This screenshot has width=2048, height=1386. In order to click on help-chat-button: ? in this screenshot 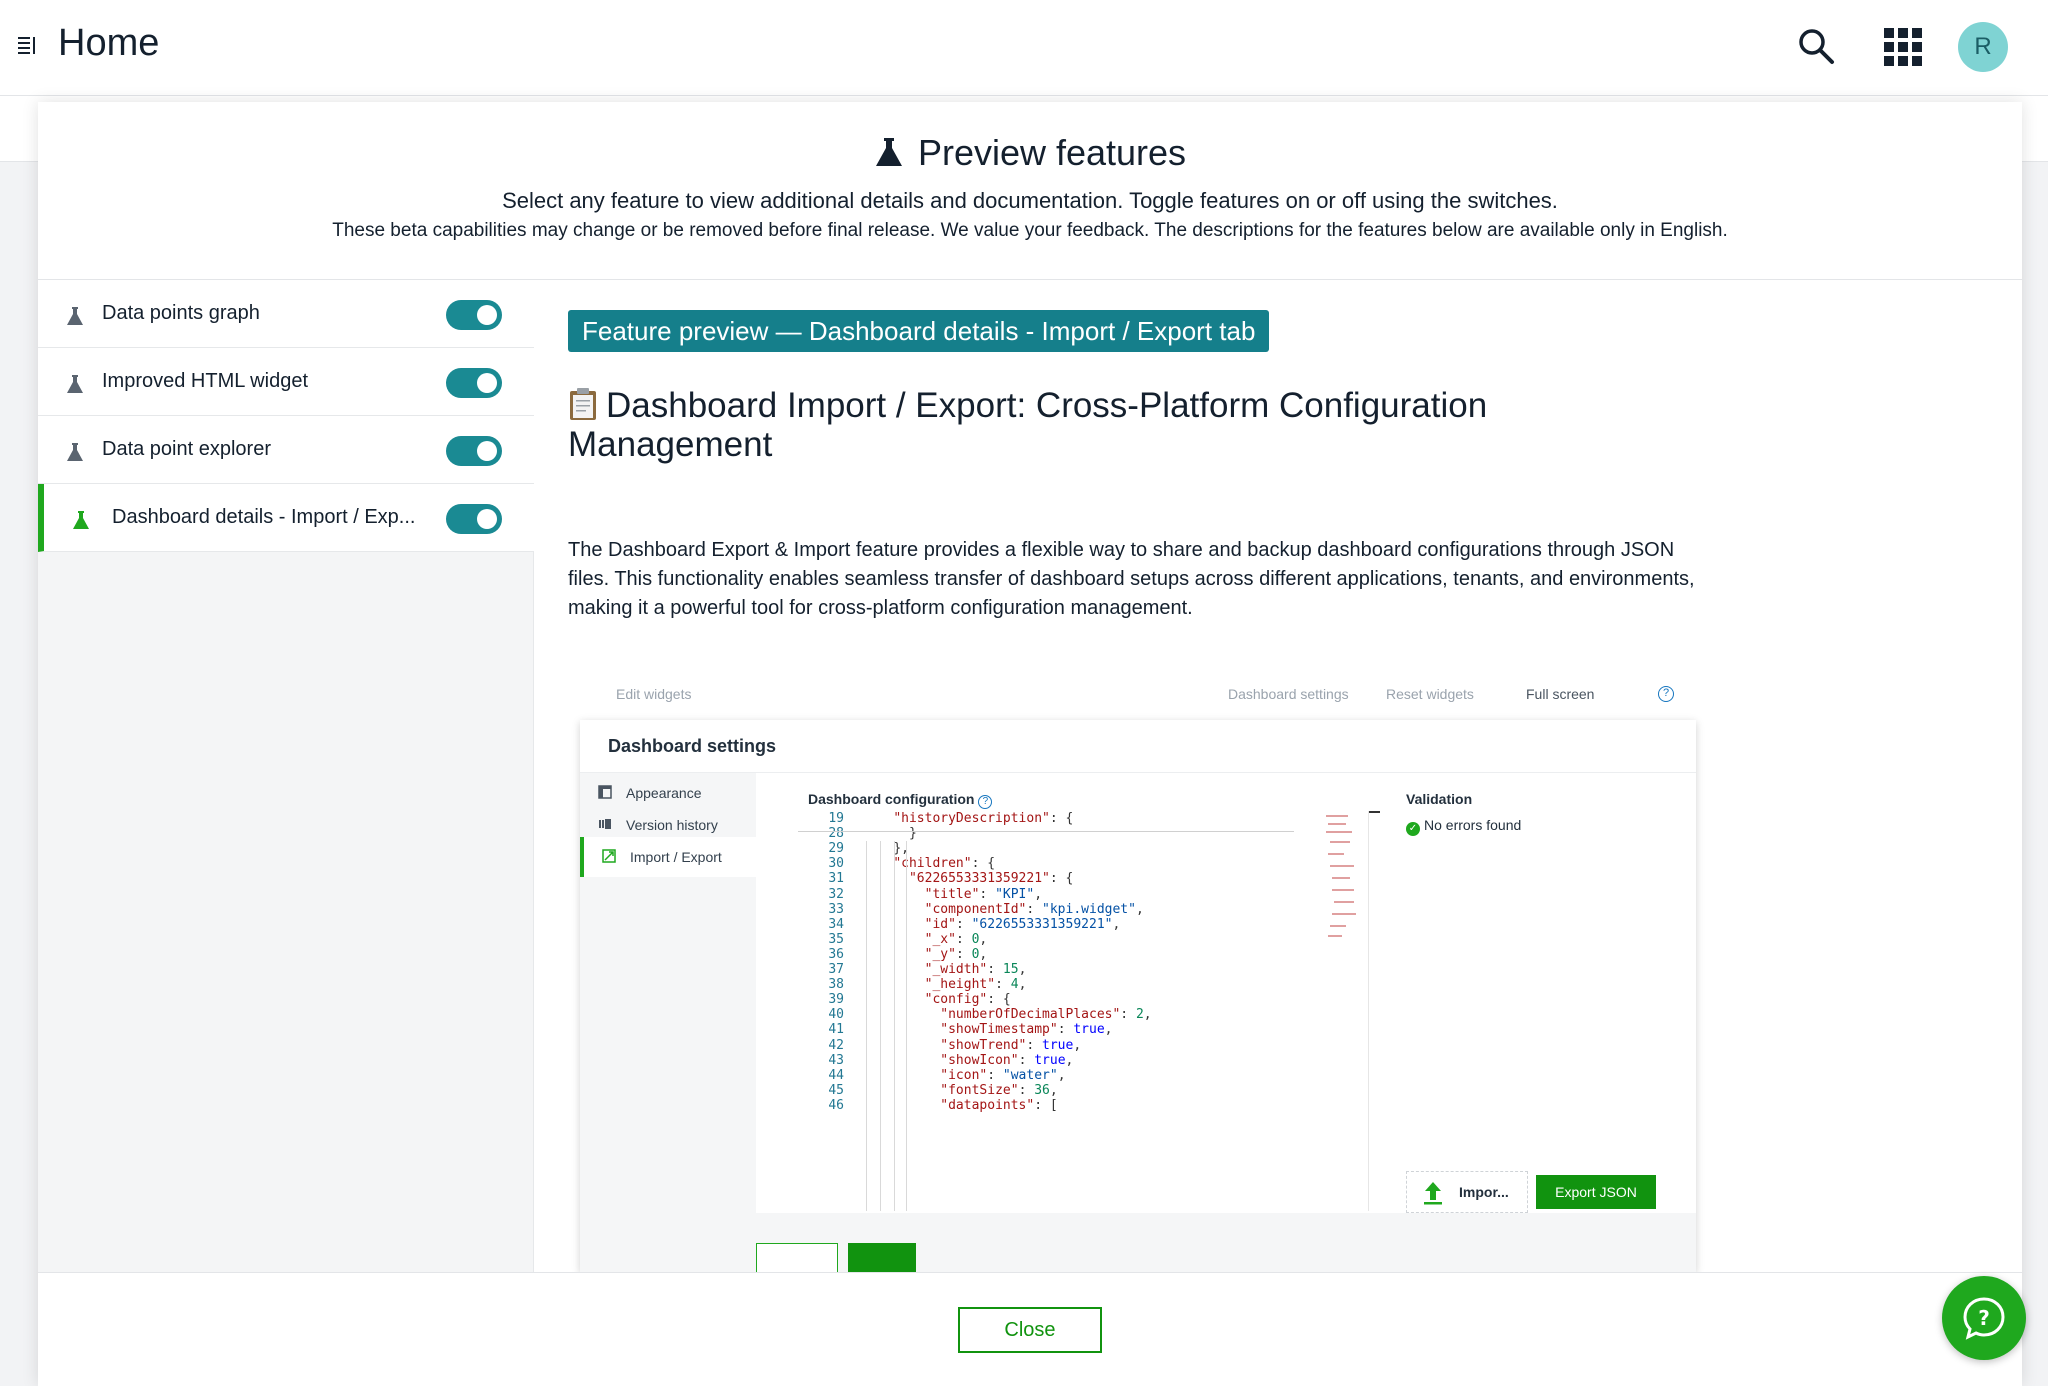, I will do `click(1984, 1318)`.